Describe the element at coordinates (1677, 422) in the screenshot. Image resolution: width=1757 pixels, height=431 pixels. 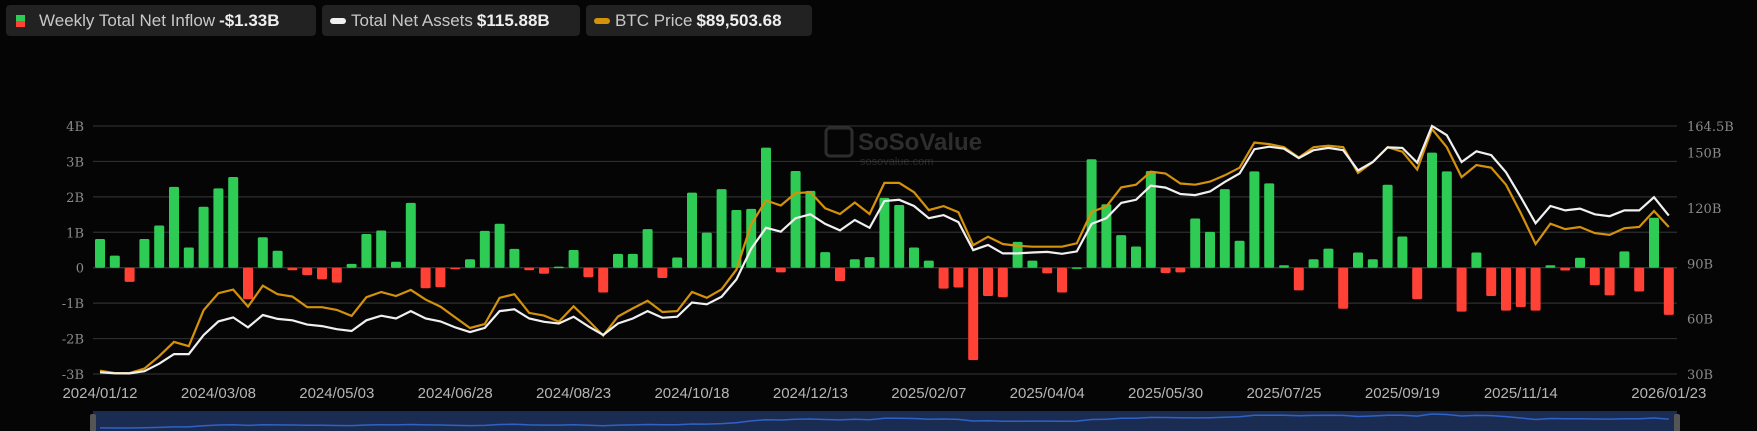
I see `navigator-right-handle` at that location.